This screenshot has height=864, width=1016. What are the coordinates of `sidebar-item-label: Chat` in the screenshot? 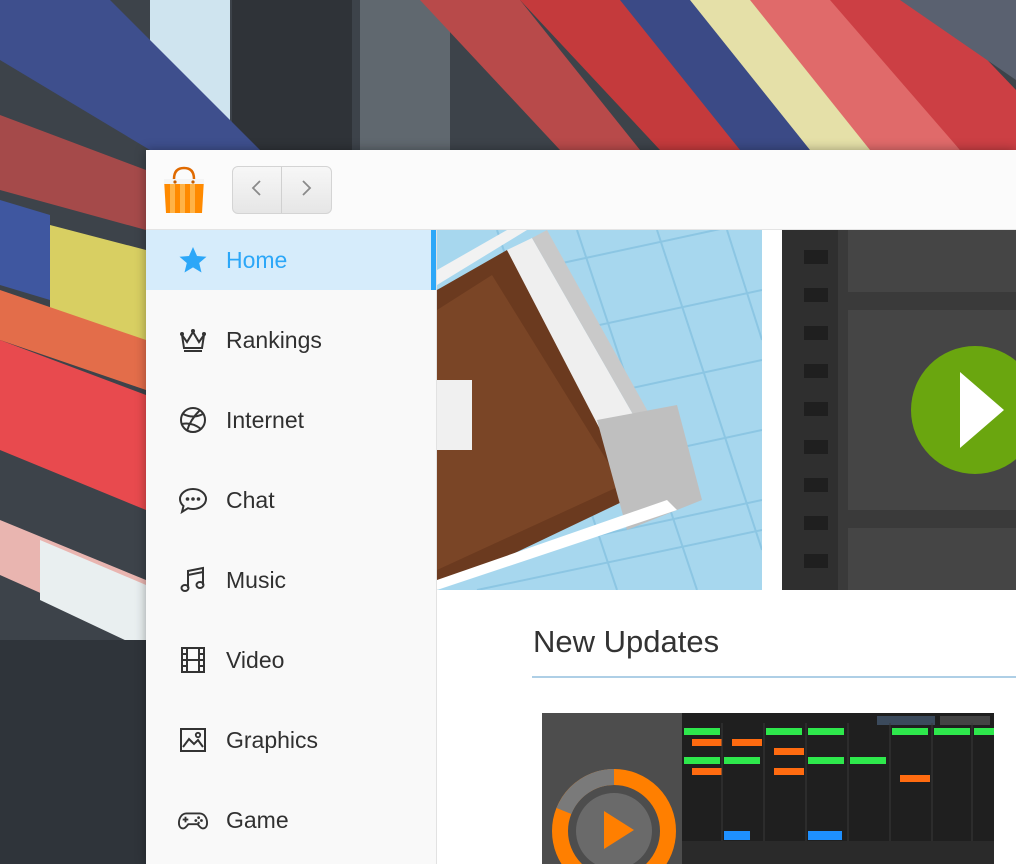 It's located at (250, 500).